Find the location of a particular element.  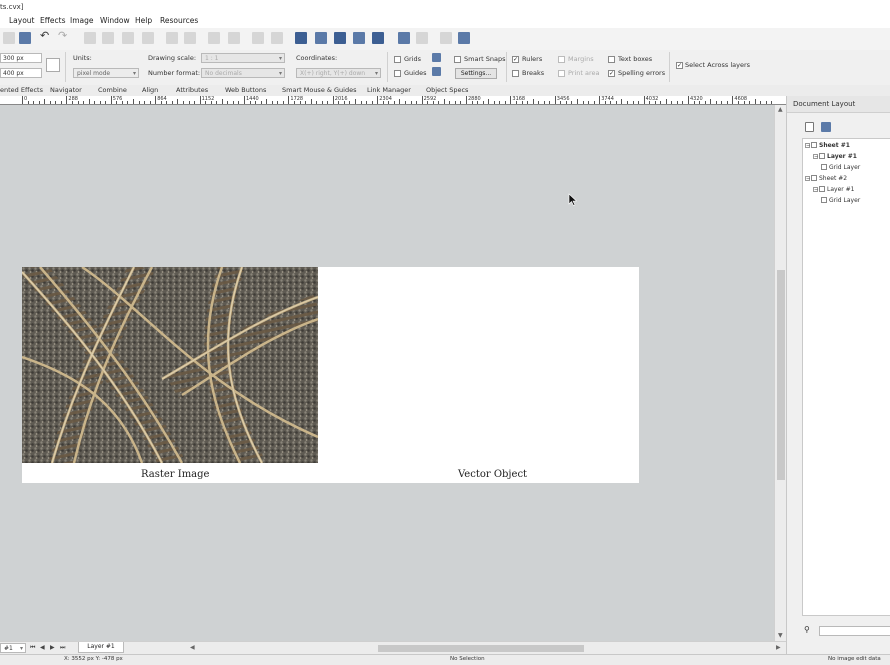

guide-color-icon is located at coordinates (436, 71).